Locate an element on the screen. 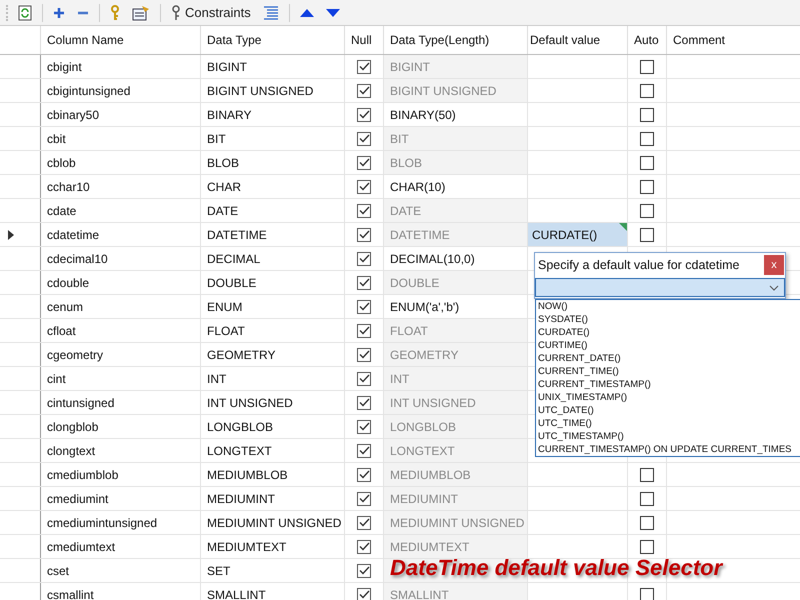 The image size is (800, 600). table-cell: clongtext is located at coordinates (121, 450).